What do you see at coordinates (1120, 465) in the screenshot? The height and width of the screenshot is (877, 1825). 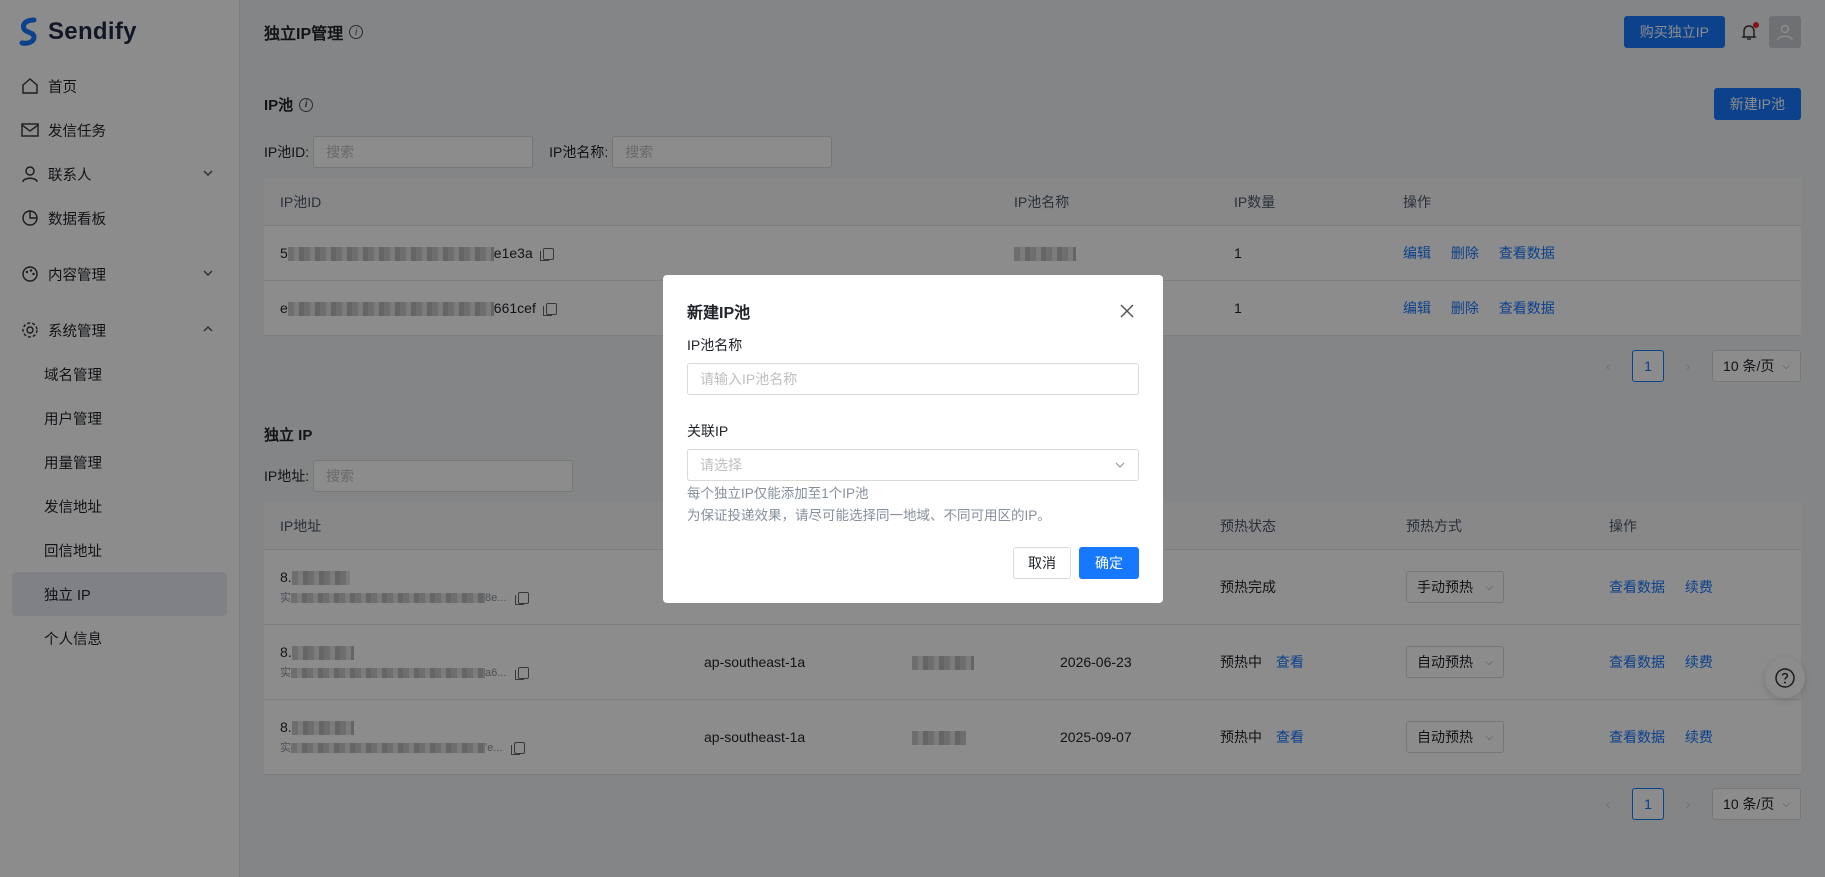 I see `chevron-down-icon` at bounding box center [1120, 465].